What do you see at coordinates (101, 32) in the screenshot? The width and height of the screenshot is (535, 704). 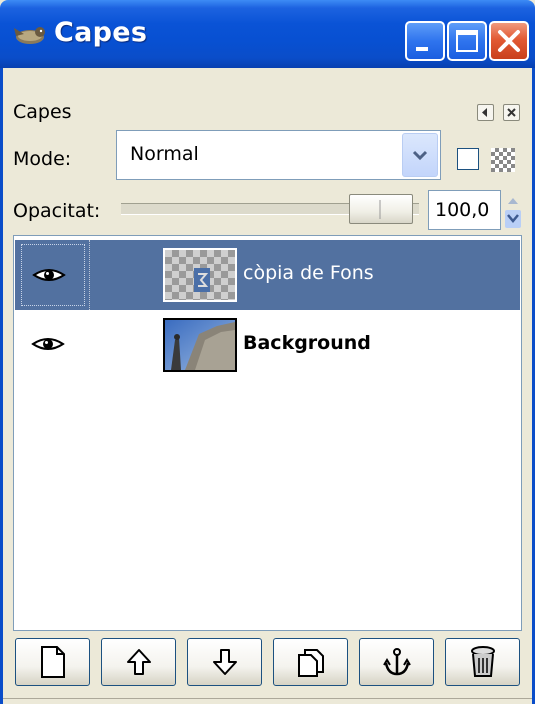 I see `window-title: Capes` at bounding box center [101, 32].